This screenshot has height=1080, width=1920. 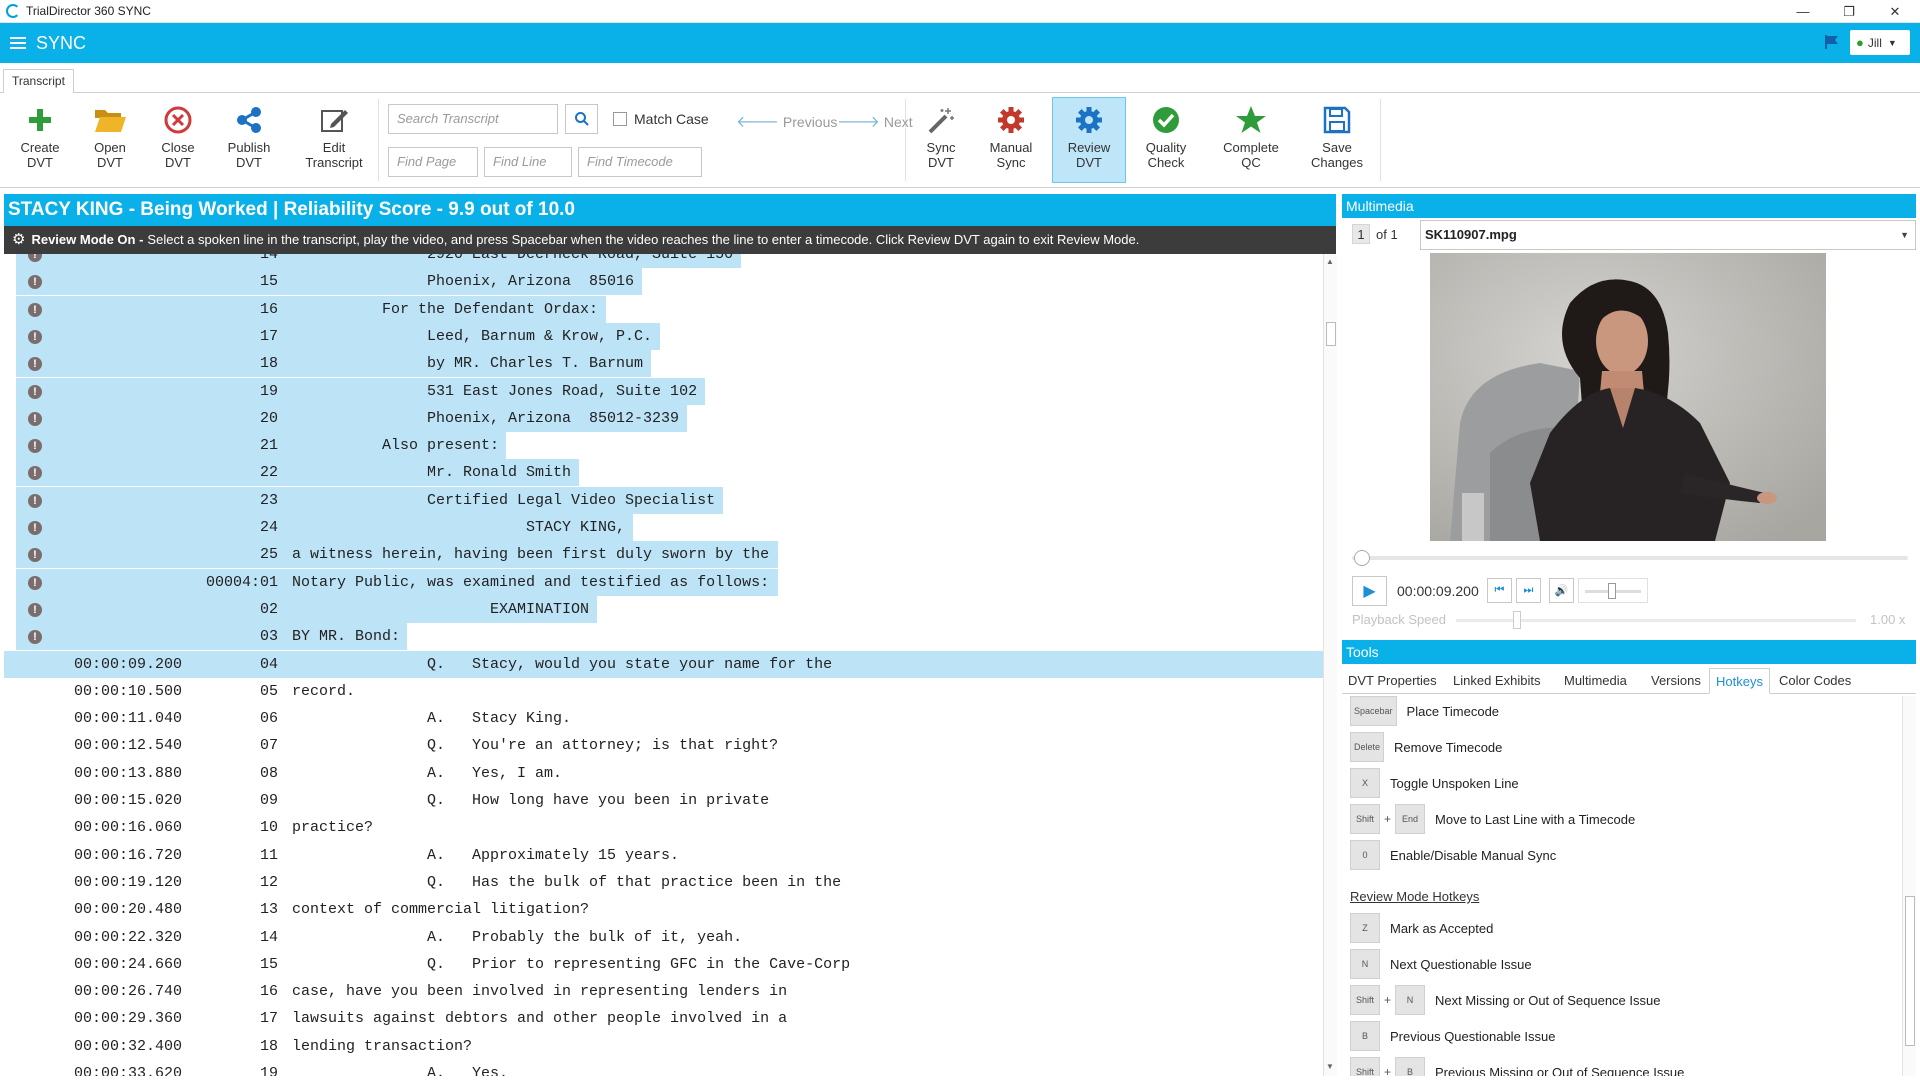 What do you see at coordinates (268, 527) in the screenshot?
I see `line-number: 24` at bounding box center [268, 527].